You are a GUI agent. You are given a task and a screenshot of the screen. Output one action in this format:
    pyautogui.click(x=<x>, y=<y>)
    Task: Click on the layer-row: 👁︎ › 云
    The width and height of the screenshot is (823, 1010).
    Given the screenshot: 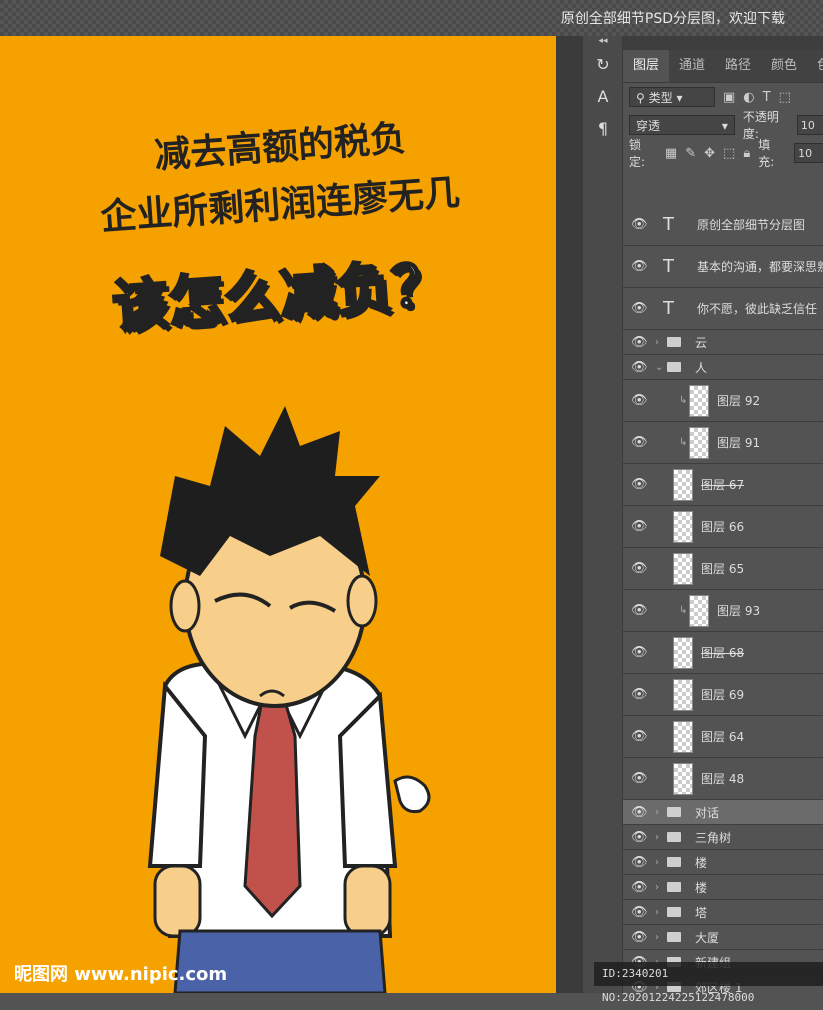 What is the action you would take?
    pyautogui.click(x=723, y=342)
    